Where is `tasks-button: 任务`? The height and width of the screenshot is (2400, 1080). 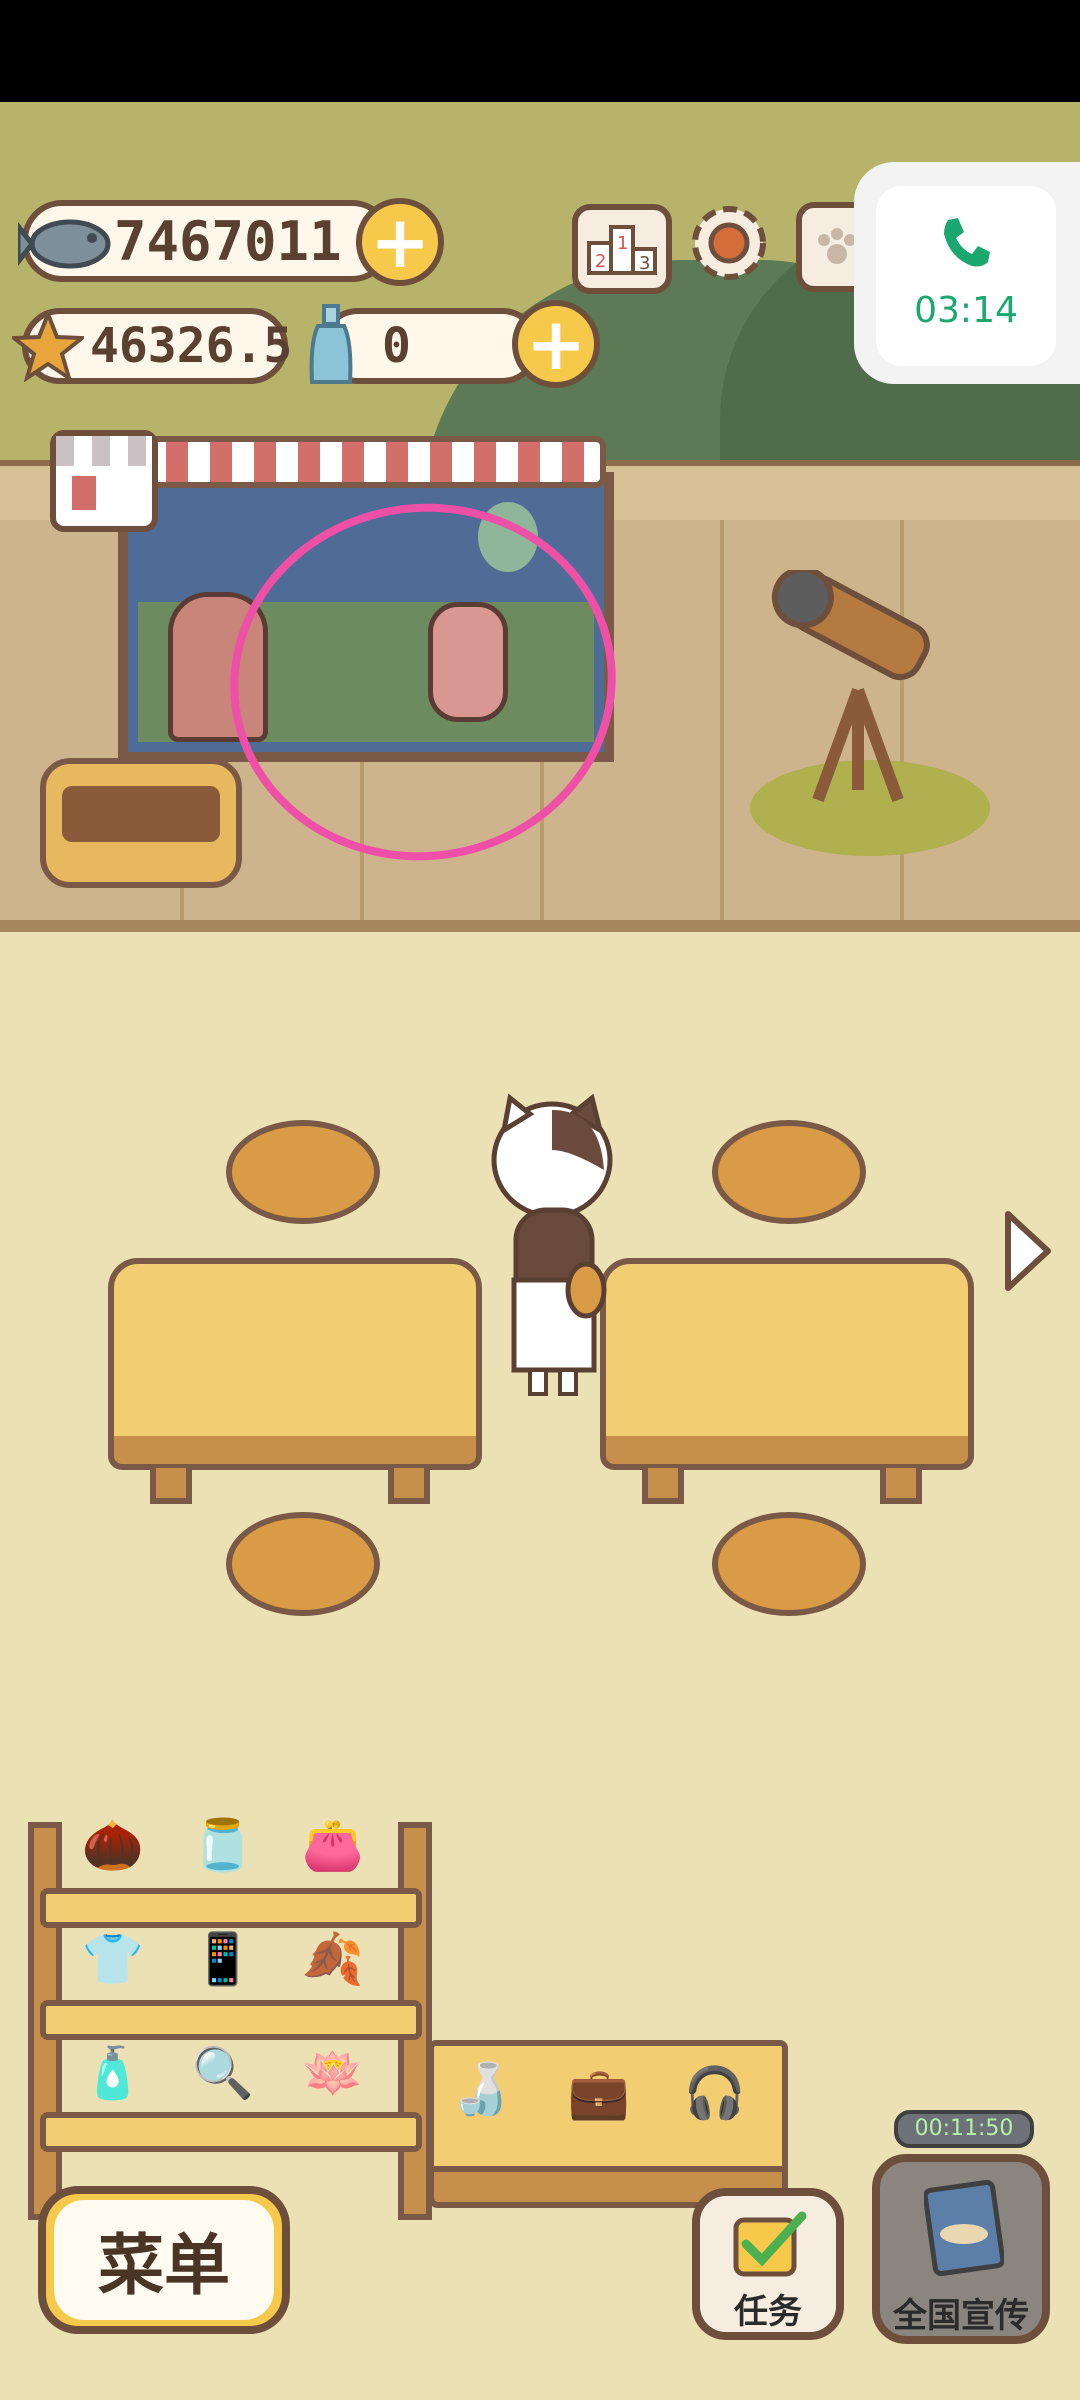
tasks-button: 任务 is located at coordinates (768, 2264).